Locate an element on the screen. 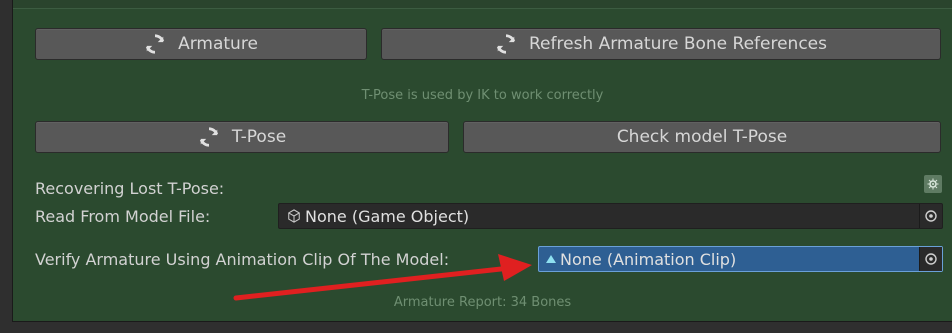 This screenshot has width=952, height=333. red-arrow-annotation is located at coordinates (382, 277).